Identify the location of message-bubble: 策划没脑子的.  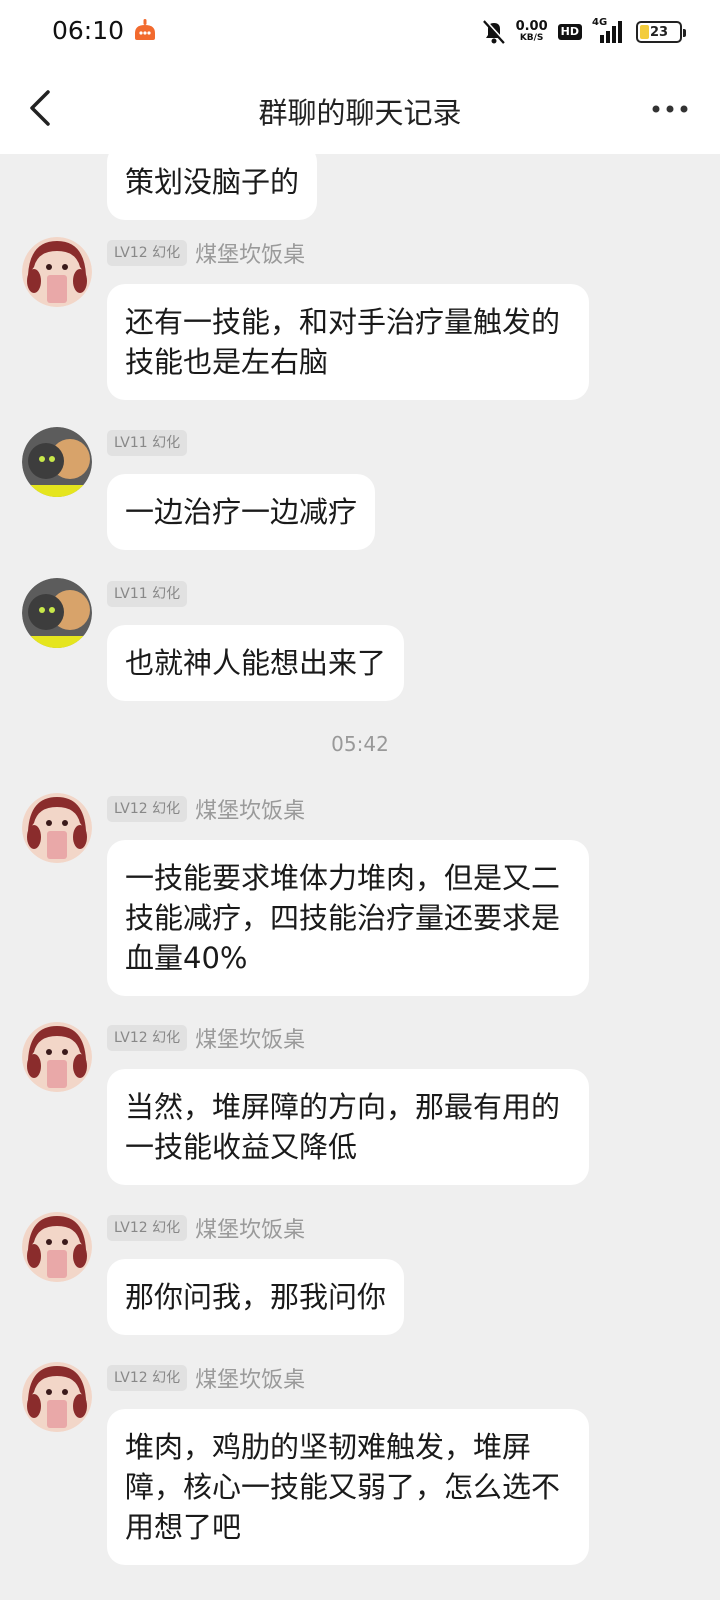
(212, 187).